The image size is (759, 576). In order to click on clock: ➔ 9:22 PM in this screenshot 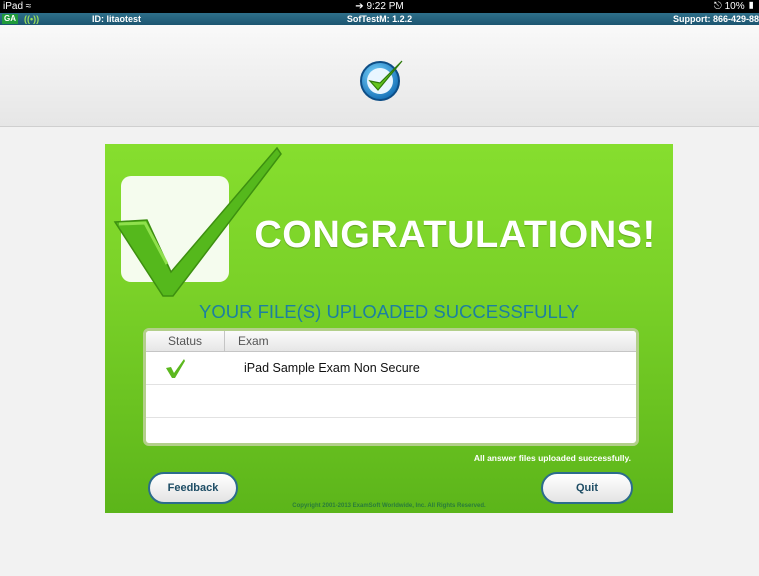, I will do `click(379, 6)`.